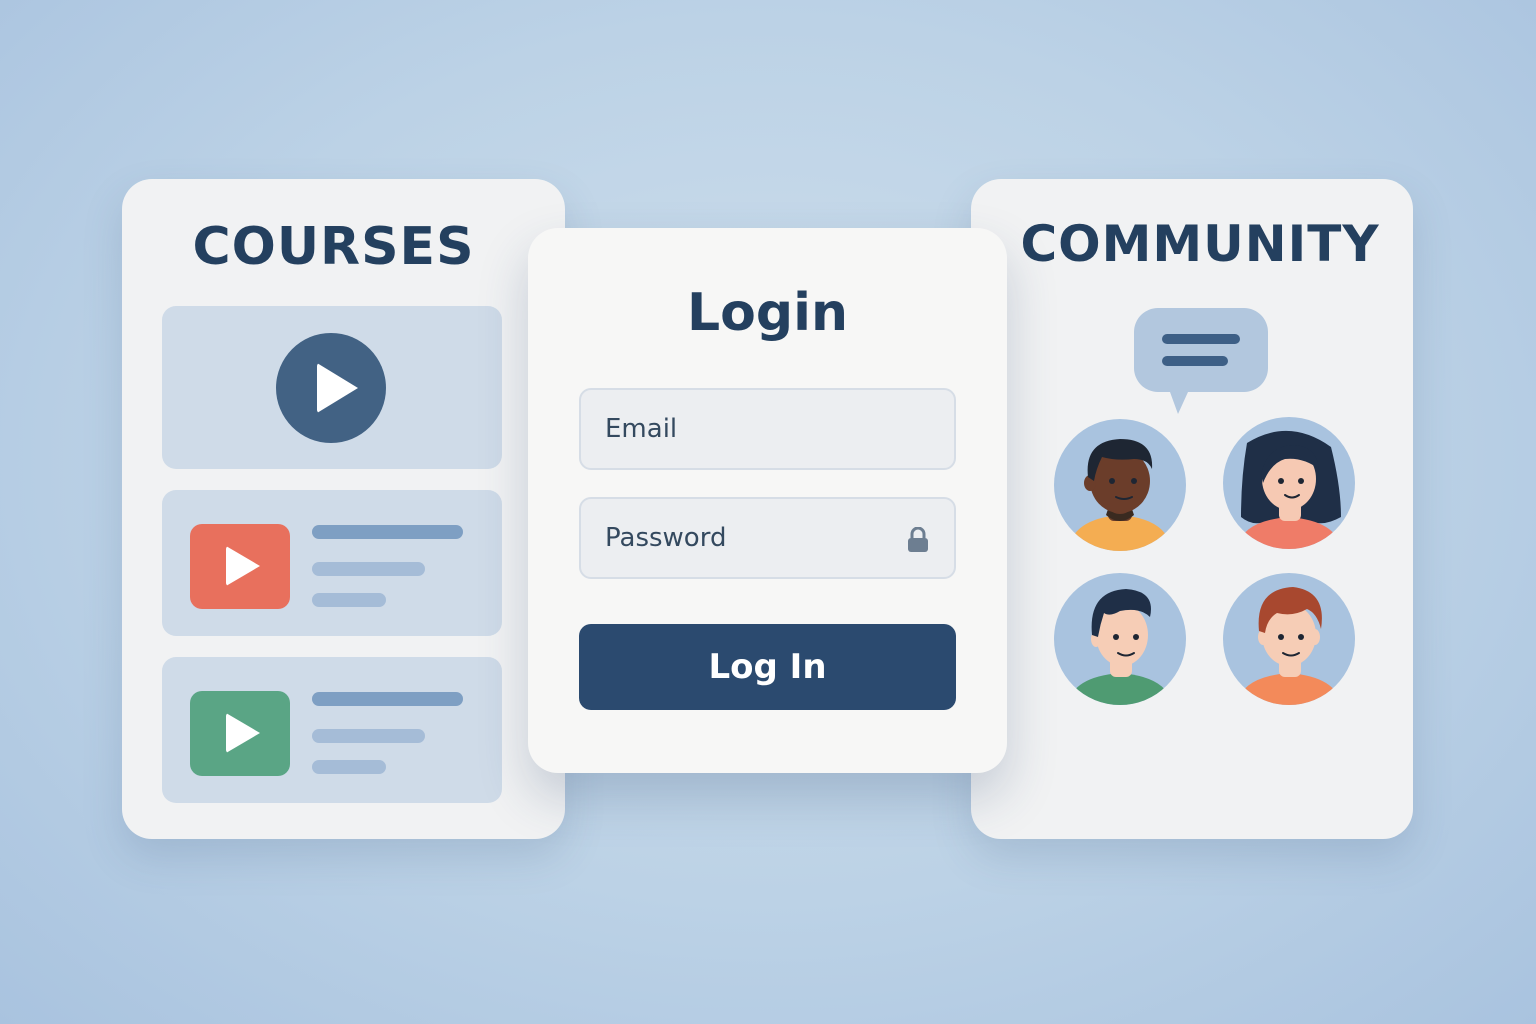 The height and width of the screenshot is (1024, 1536). I want to click on password-field-wrapper, so click(767, 538).